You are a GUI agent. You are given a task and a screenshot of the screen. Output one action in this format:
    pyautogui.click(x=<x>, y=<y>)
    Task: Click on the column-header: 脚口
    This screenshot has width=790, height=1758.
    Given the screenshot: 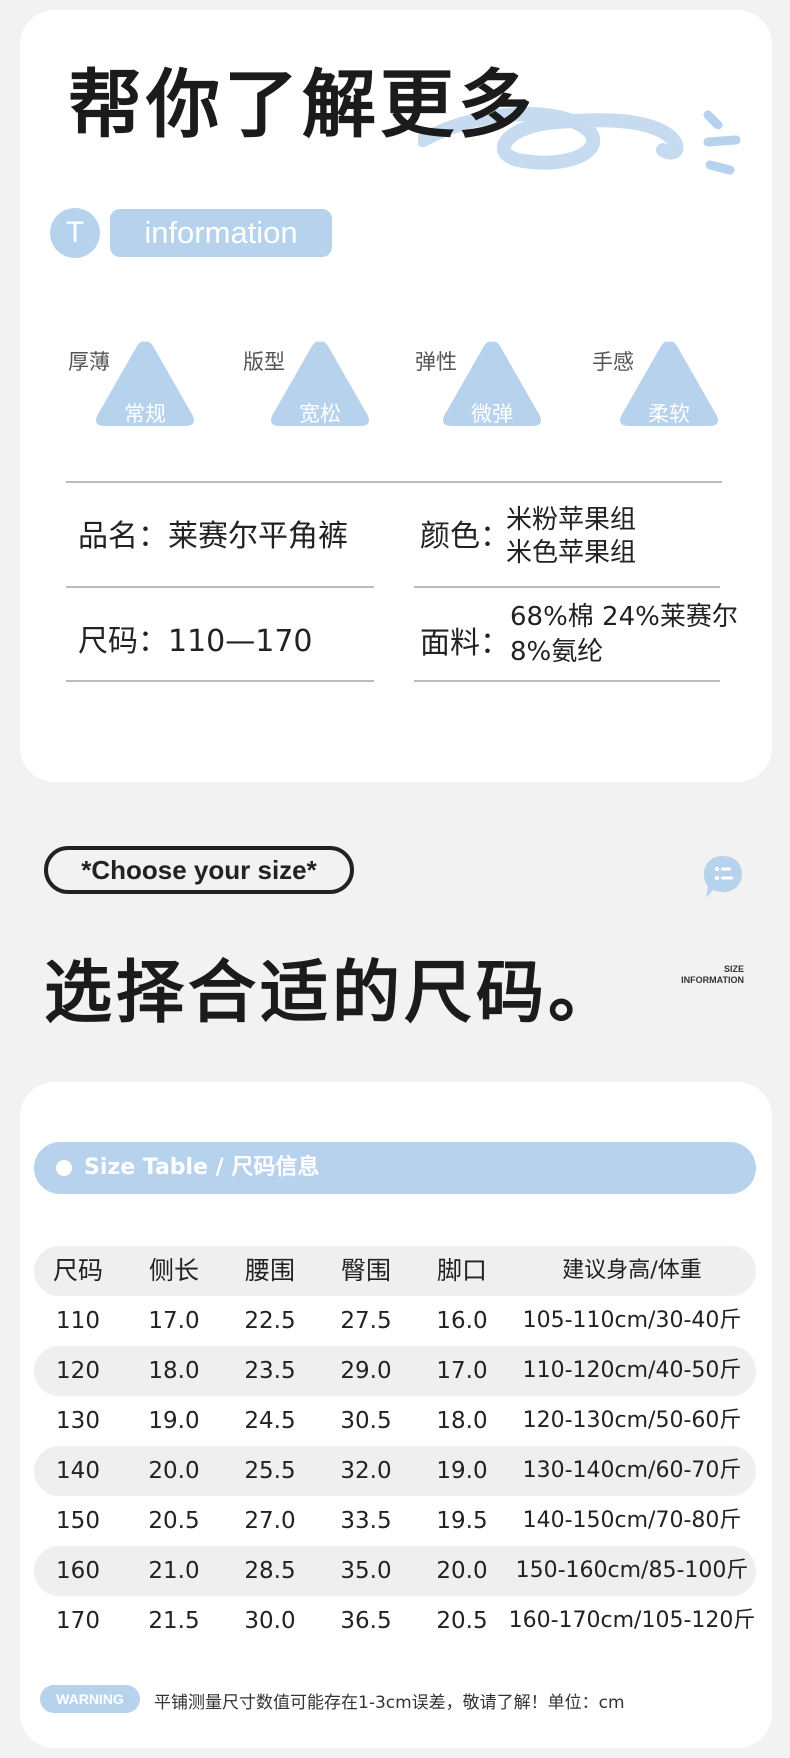 What is the action you would take?
    pyautogui.click(x=461, y=1270)
    